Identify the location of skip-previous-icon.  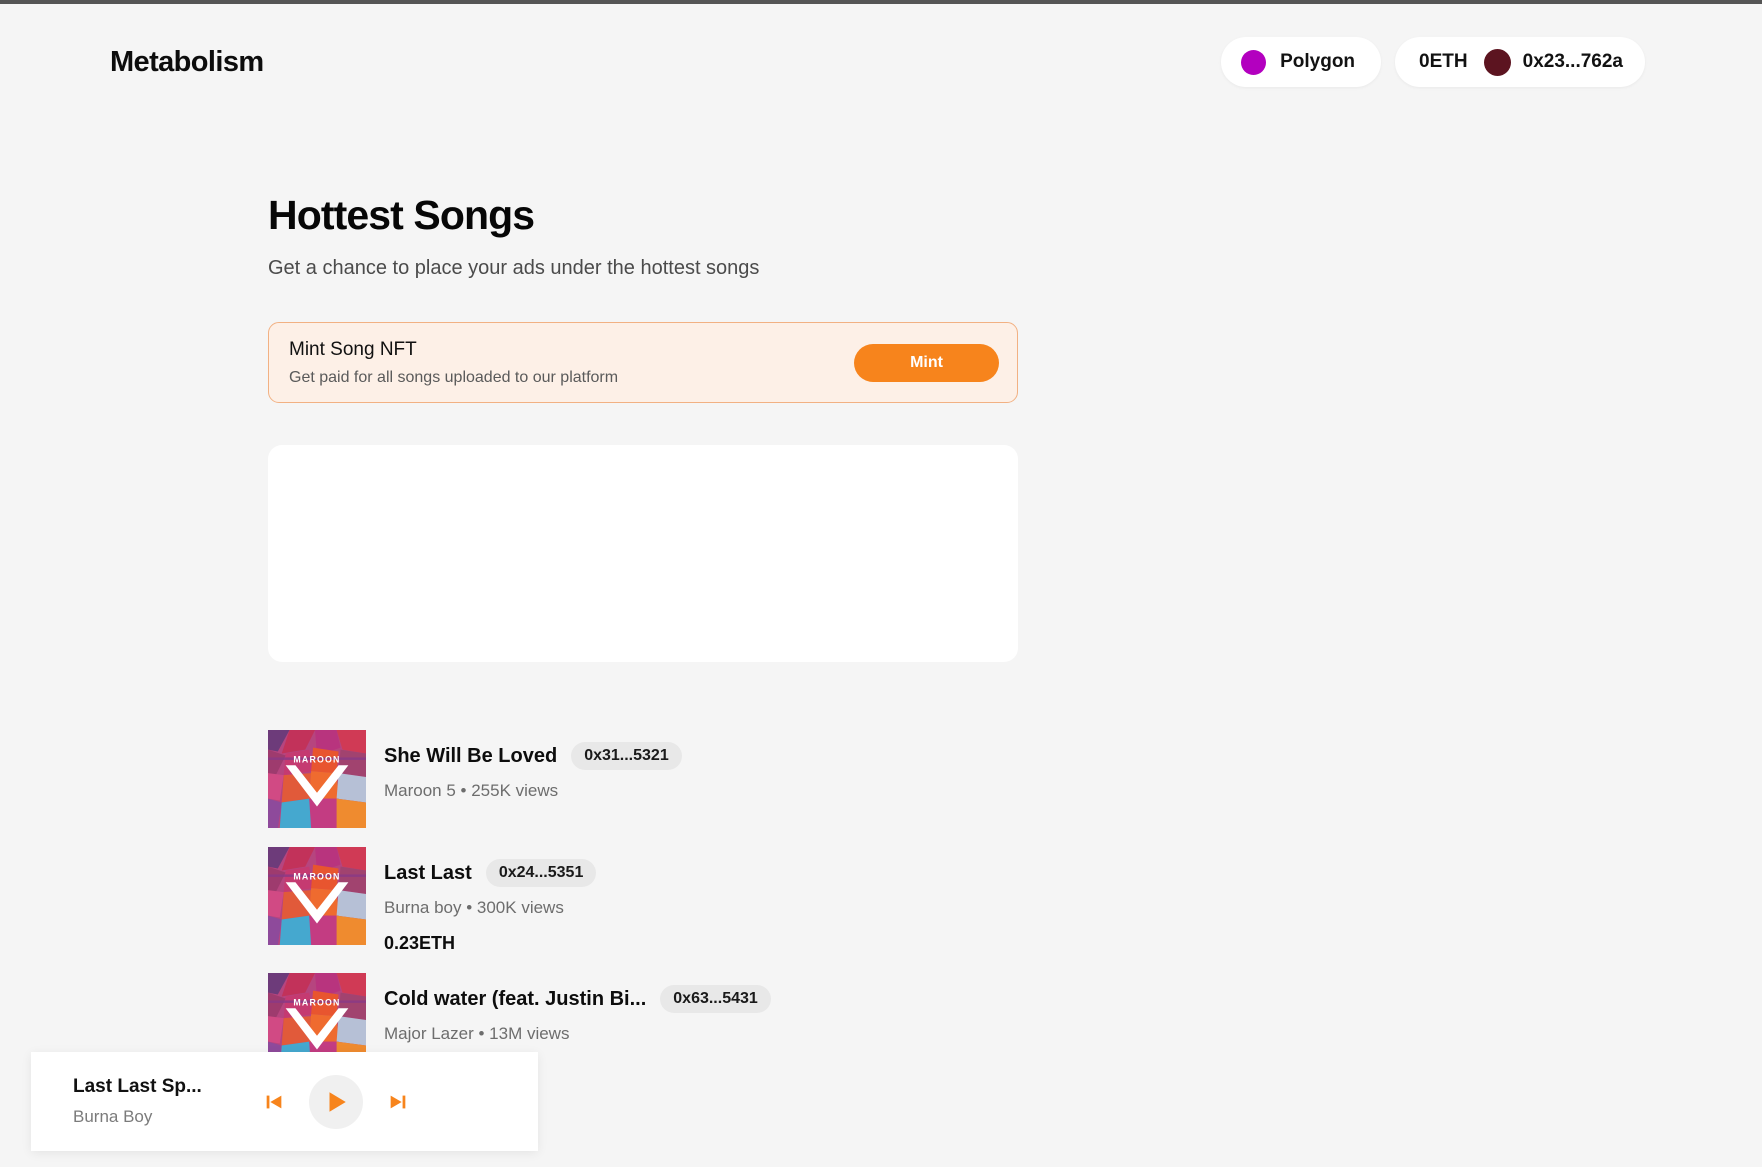
(274, 1102).